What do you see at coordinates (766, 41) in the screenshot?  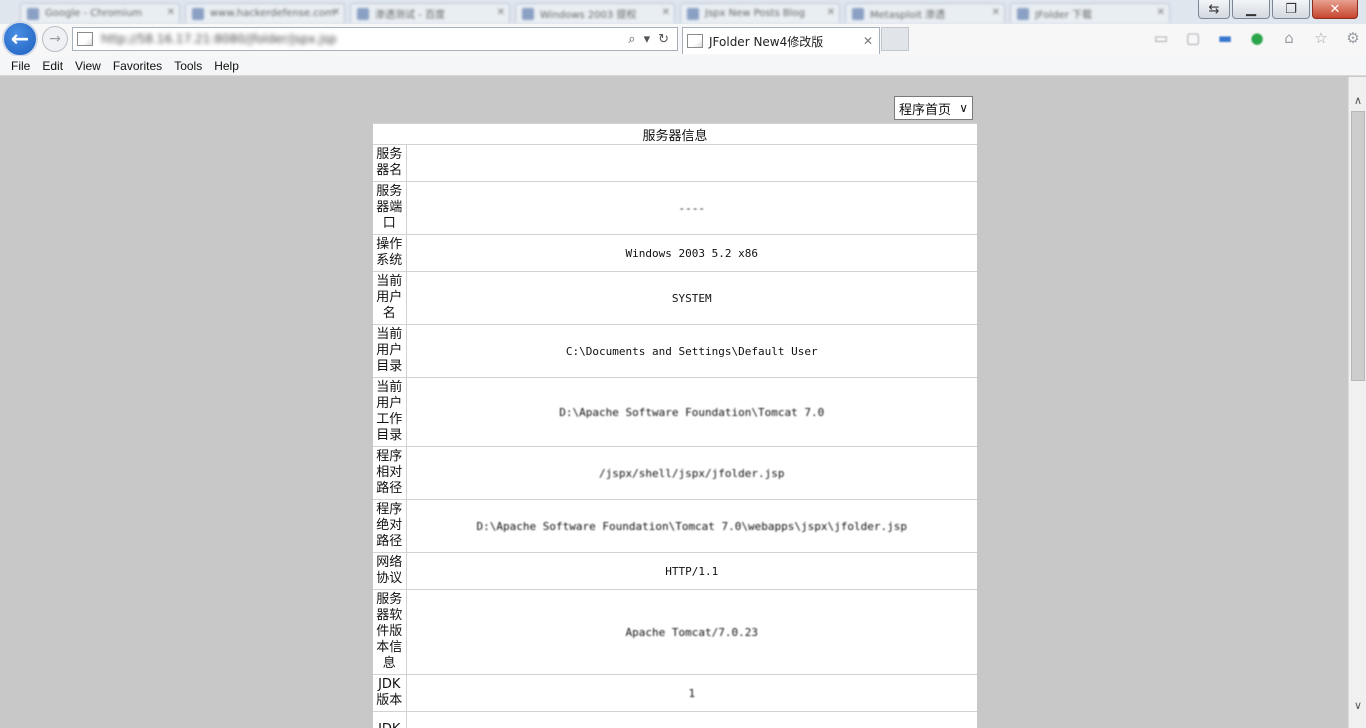 I see `active-tab-title: JFolder New4修改版` at bounding box center [766, 41].